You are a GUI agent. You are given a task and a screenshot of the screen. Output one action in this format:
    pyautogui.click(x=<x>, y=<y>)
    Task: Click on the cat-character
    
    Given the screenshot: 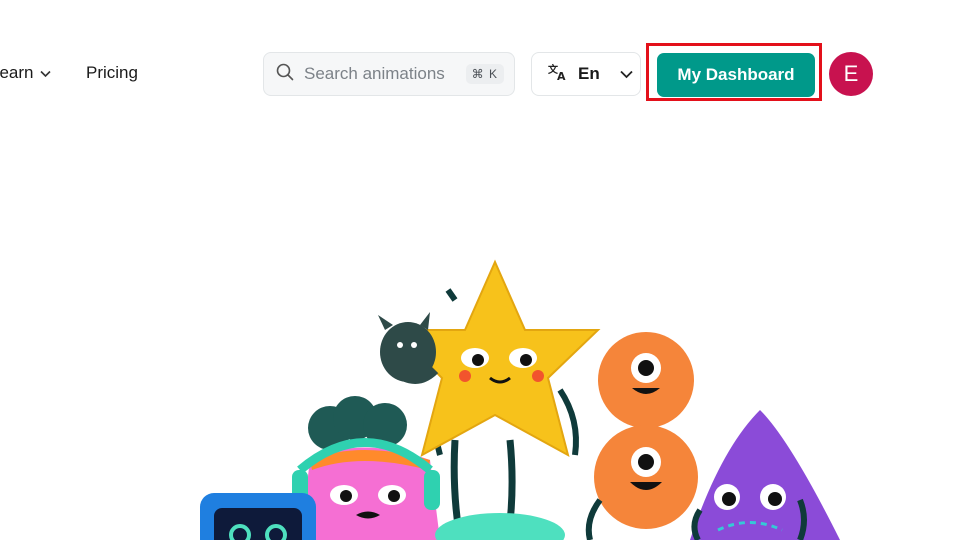 What is the action you would take?
    pyautogui.click(x=408, y=348)
    